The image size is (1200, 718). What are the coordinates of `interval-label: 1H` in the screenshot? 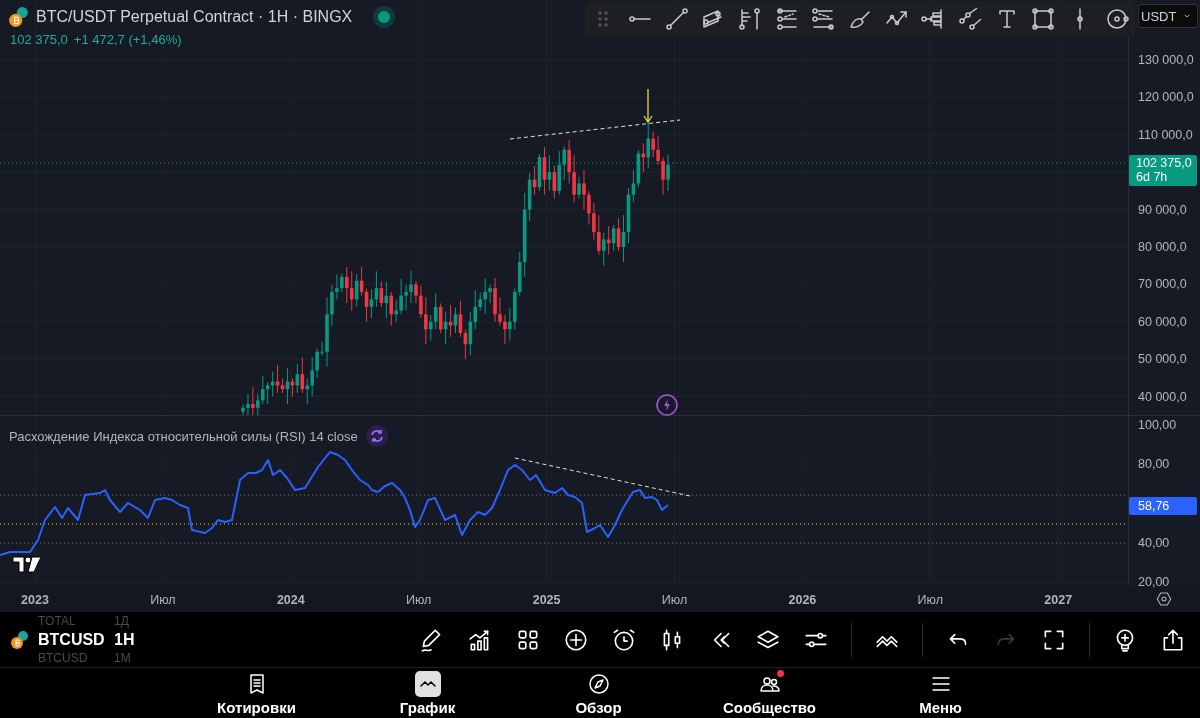 It's located at (129, 639).